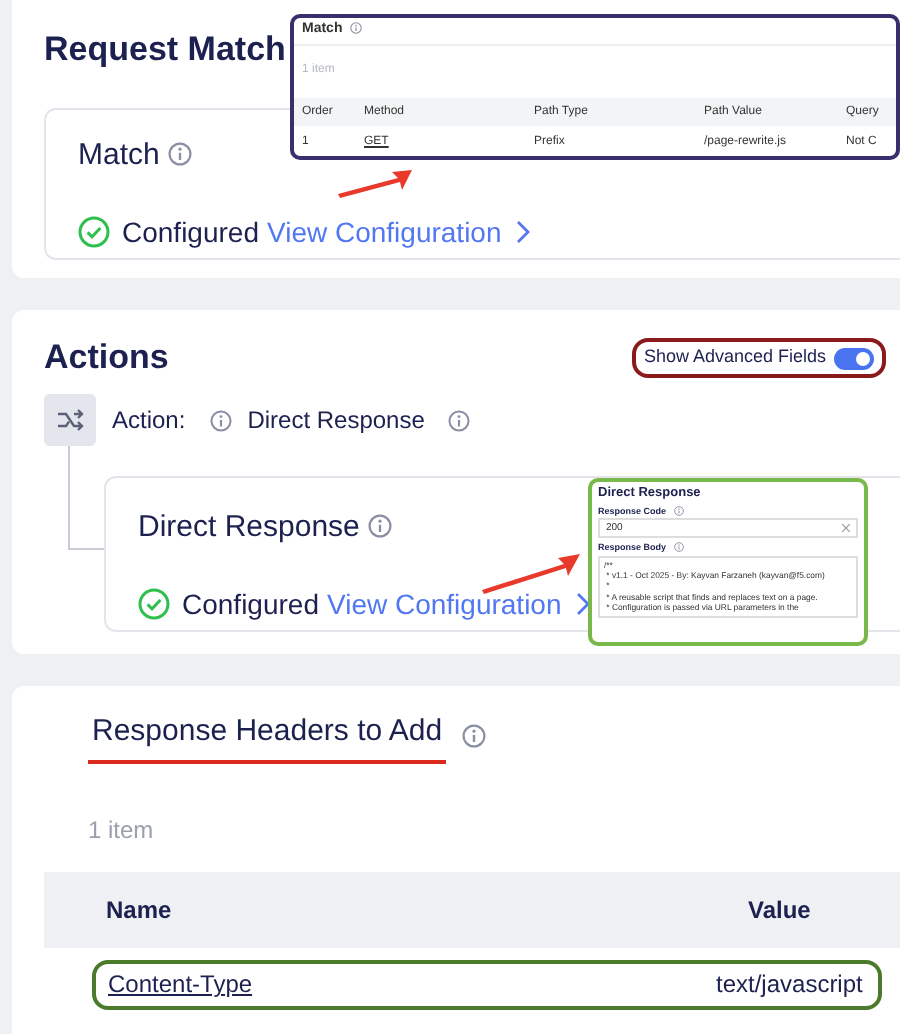  Describe the element at coordinates (846, 528) in the screenshot. I see `clear-icon` at that location.